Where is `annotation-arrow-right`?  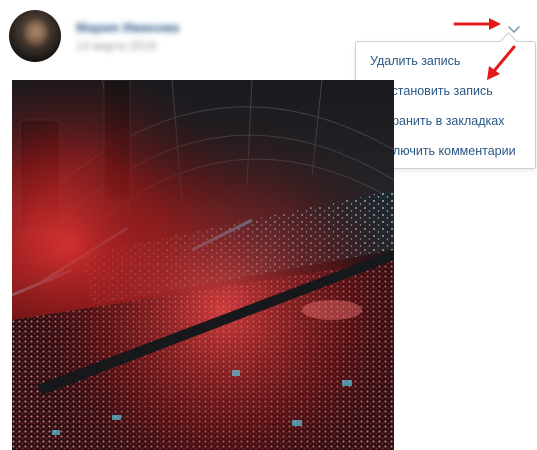 annotation-arrow-right is located at coordinates (477, 24).